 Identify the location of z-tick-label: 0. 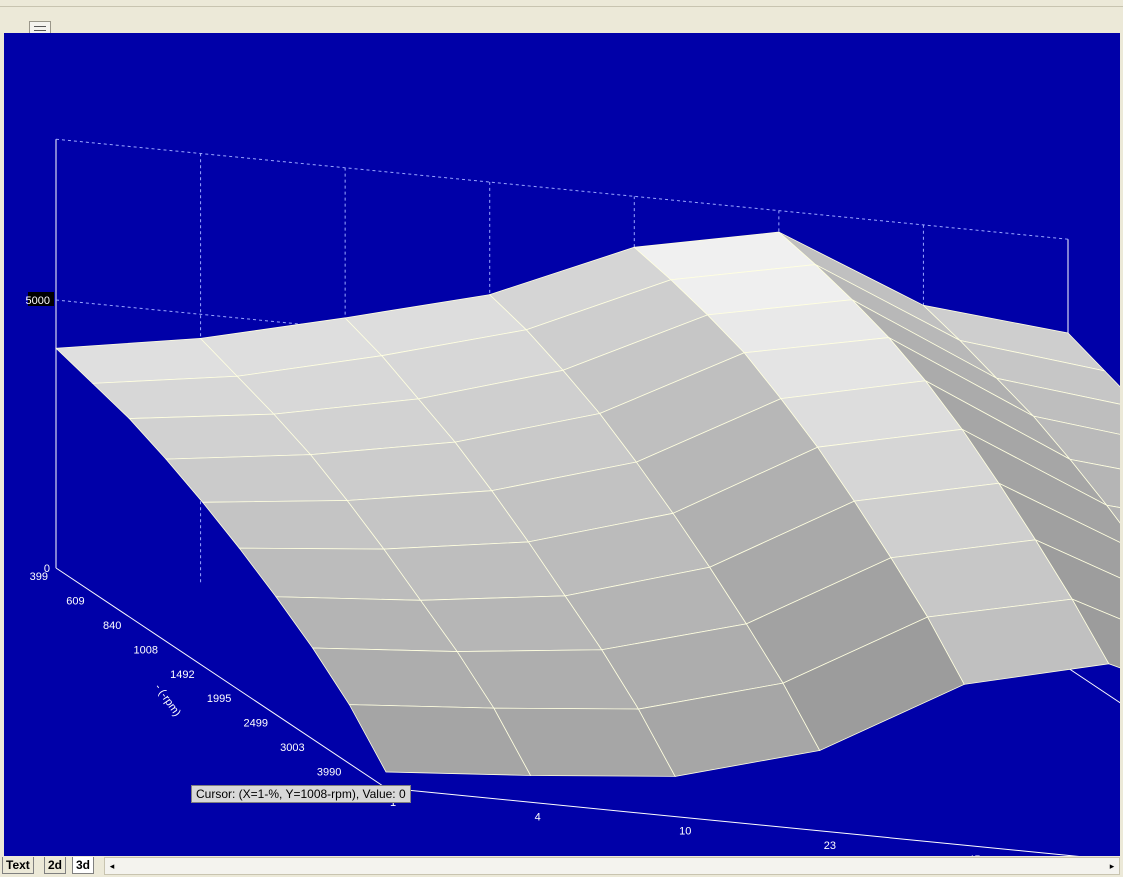
(47, 569).